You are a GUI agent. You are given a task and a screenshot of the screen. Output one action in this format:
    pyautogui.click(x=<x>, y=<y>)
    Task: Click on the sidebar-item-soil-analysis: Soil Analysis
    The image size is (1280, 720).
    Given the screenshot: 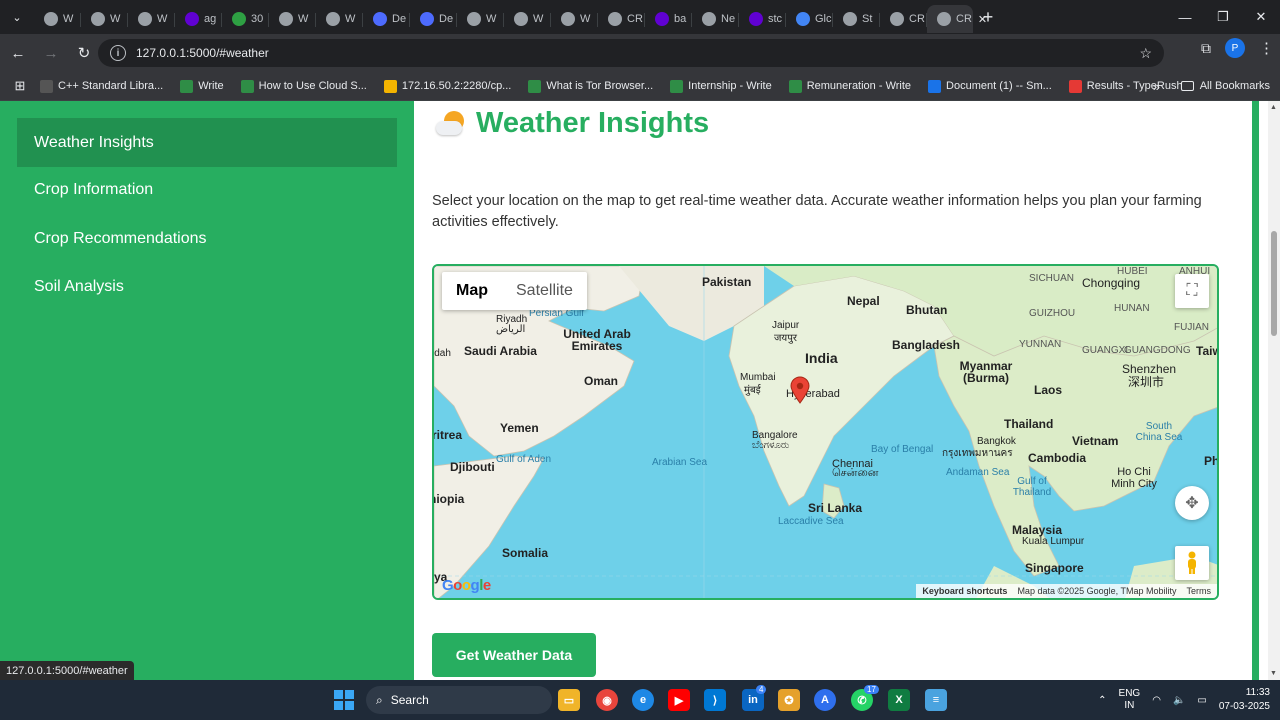 What is the action you would take?
    pyautogui.click(x=207, y=286)
    